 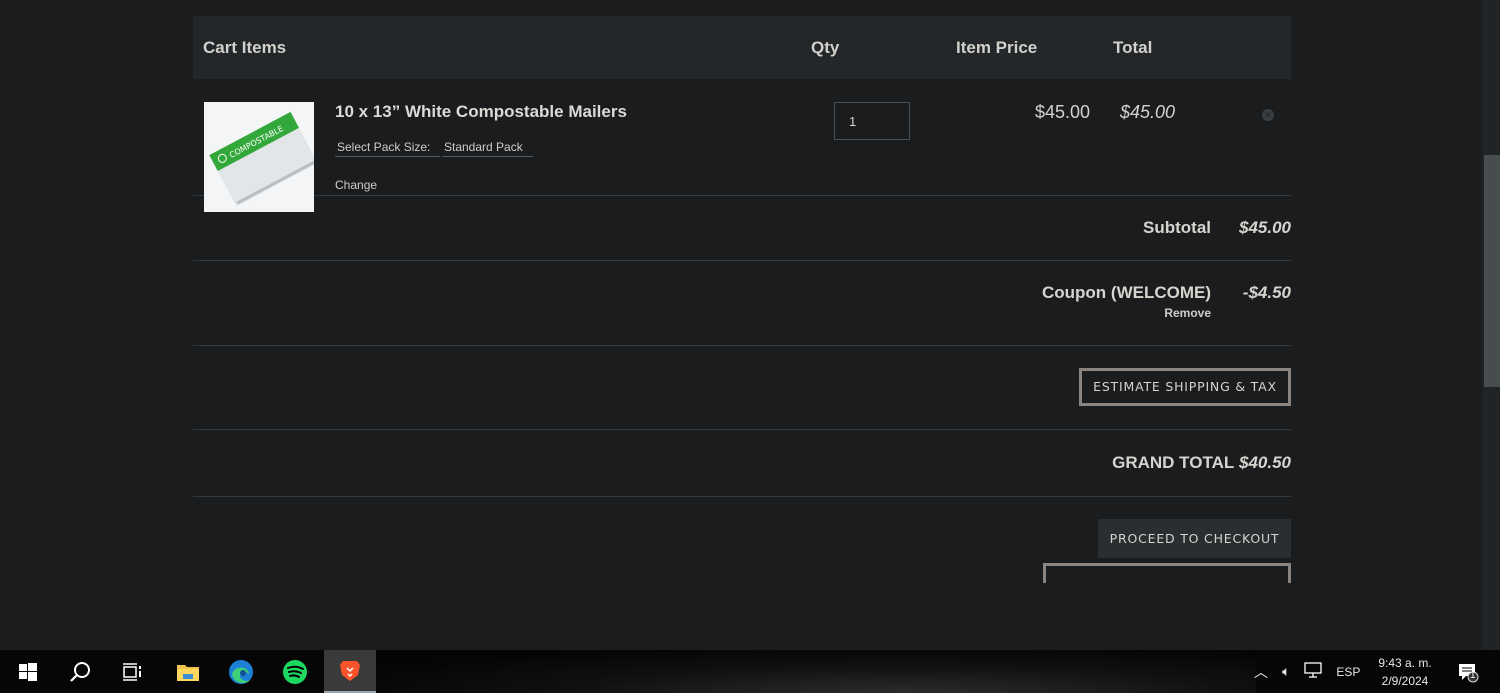 I want to click on coupon-row: Coupon (WELCOME) -$4.50 Remove, so click(x=742, y=303).